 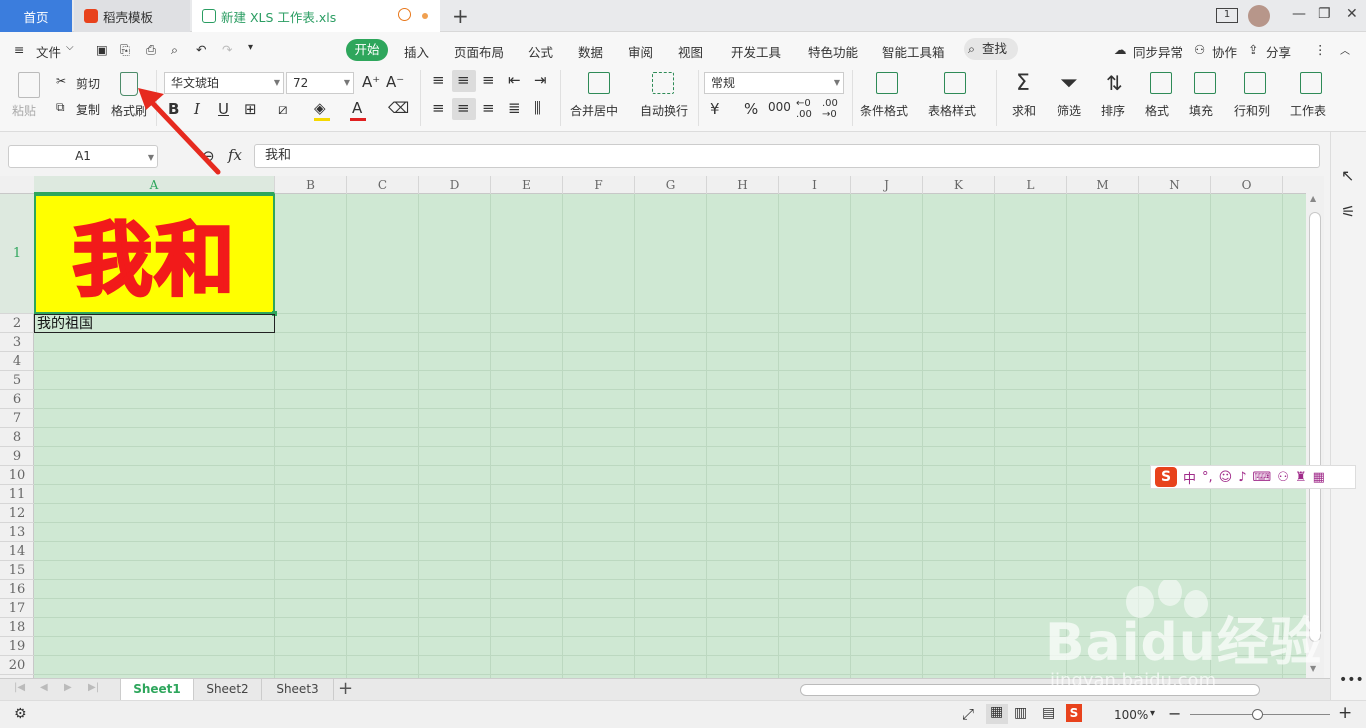 I want to click on column-header-i: I, so click(x=815, y=185).